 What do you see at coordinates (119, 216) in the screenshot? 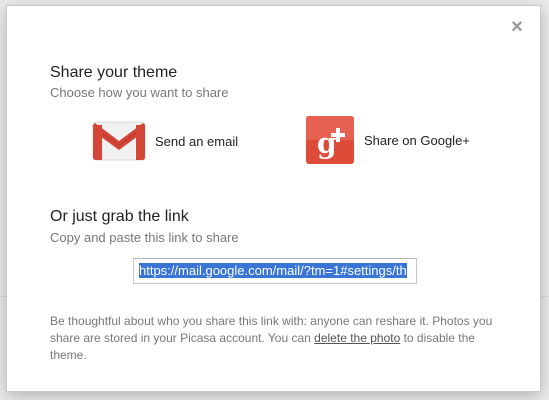
I see `grab-link-title: Or just grab the link` at bounding box center [119, 216].